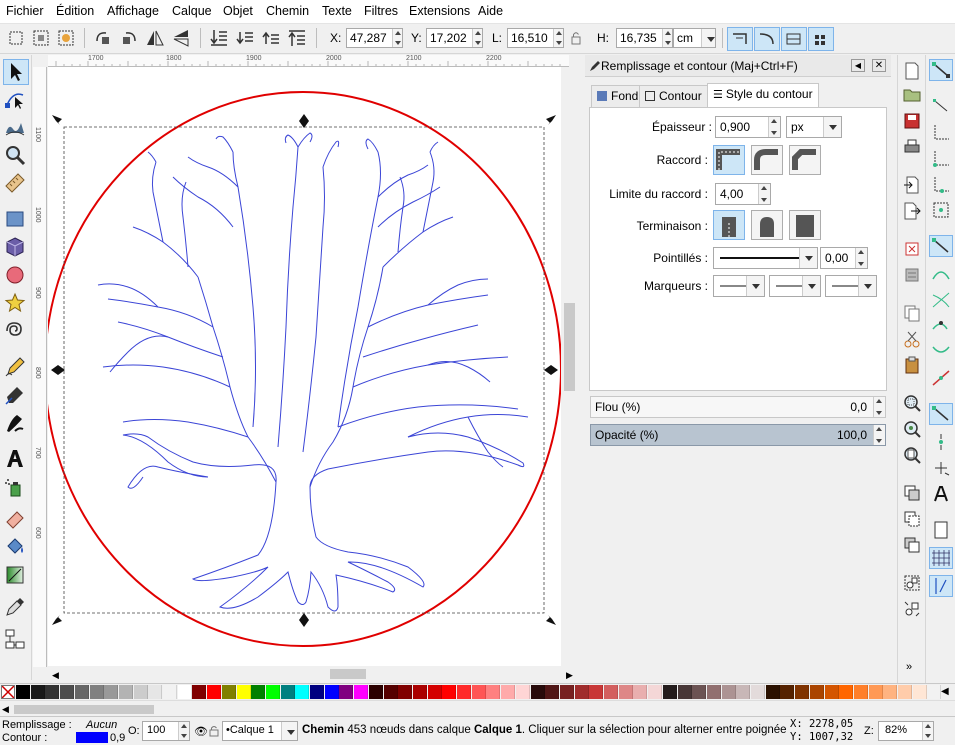  What do you see at coordinates (912, 313) in the screenshot?
I see `copy-icon` at bounding box center [912, 313].